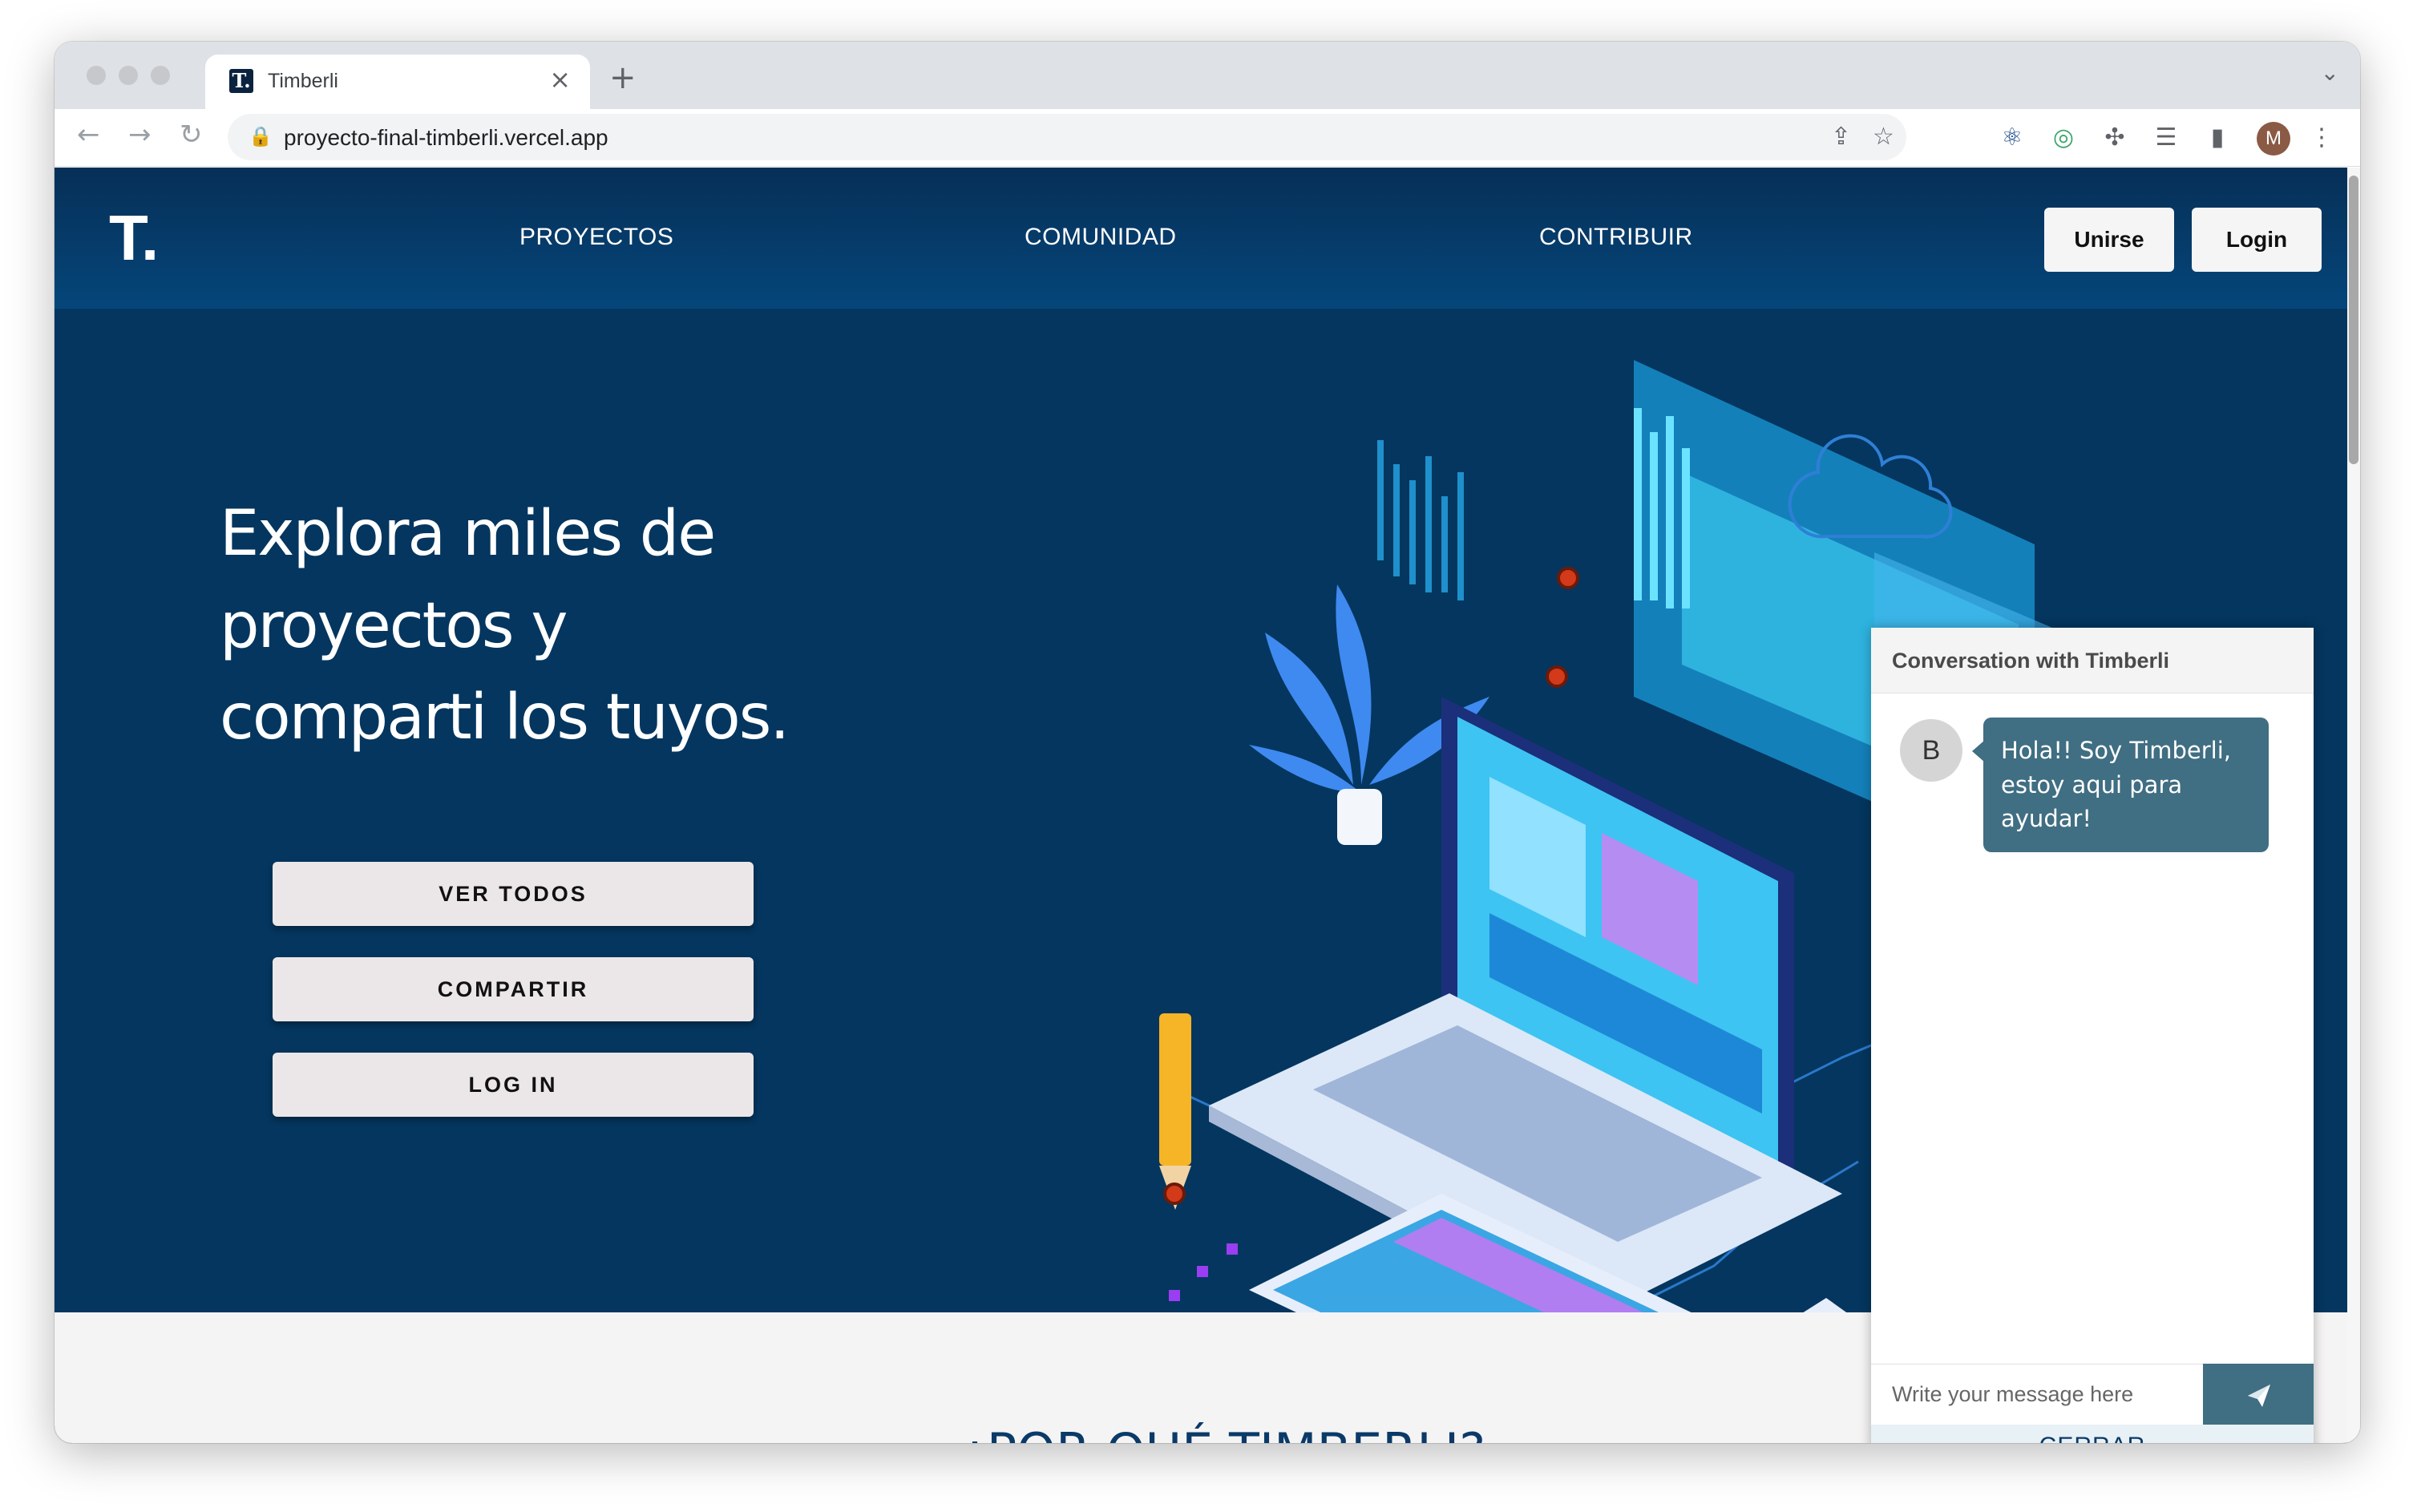  Describe the element at coordinates (1359, 817) in the screenshot. I see `plant-pot` at that location.